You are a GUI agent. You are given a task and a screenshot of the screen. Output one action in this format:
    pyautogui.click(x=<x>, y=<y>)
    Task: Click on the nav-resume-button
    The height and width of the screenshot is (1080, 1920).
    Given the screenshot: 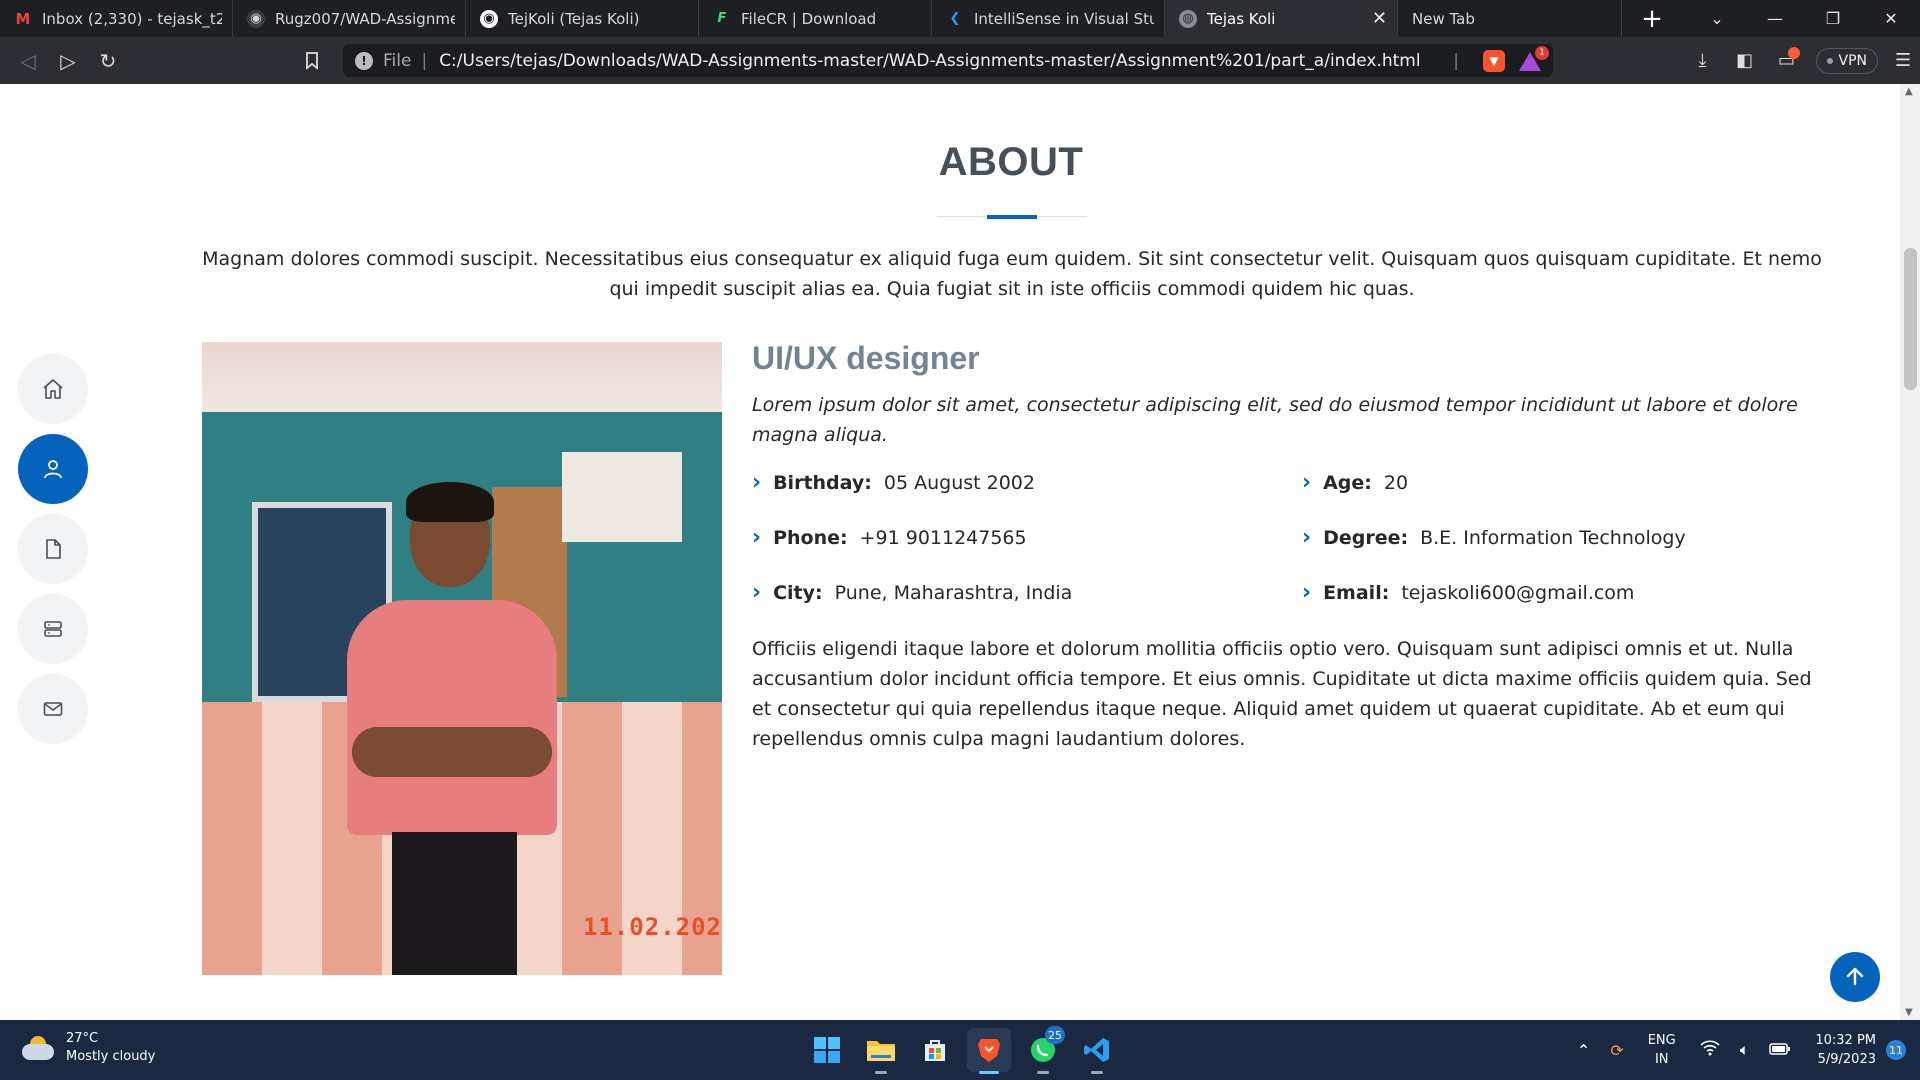 What is the action you would take?
    pyautogui.click(x=53, y=549)
    